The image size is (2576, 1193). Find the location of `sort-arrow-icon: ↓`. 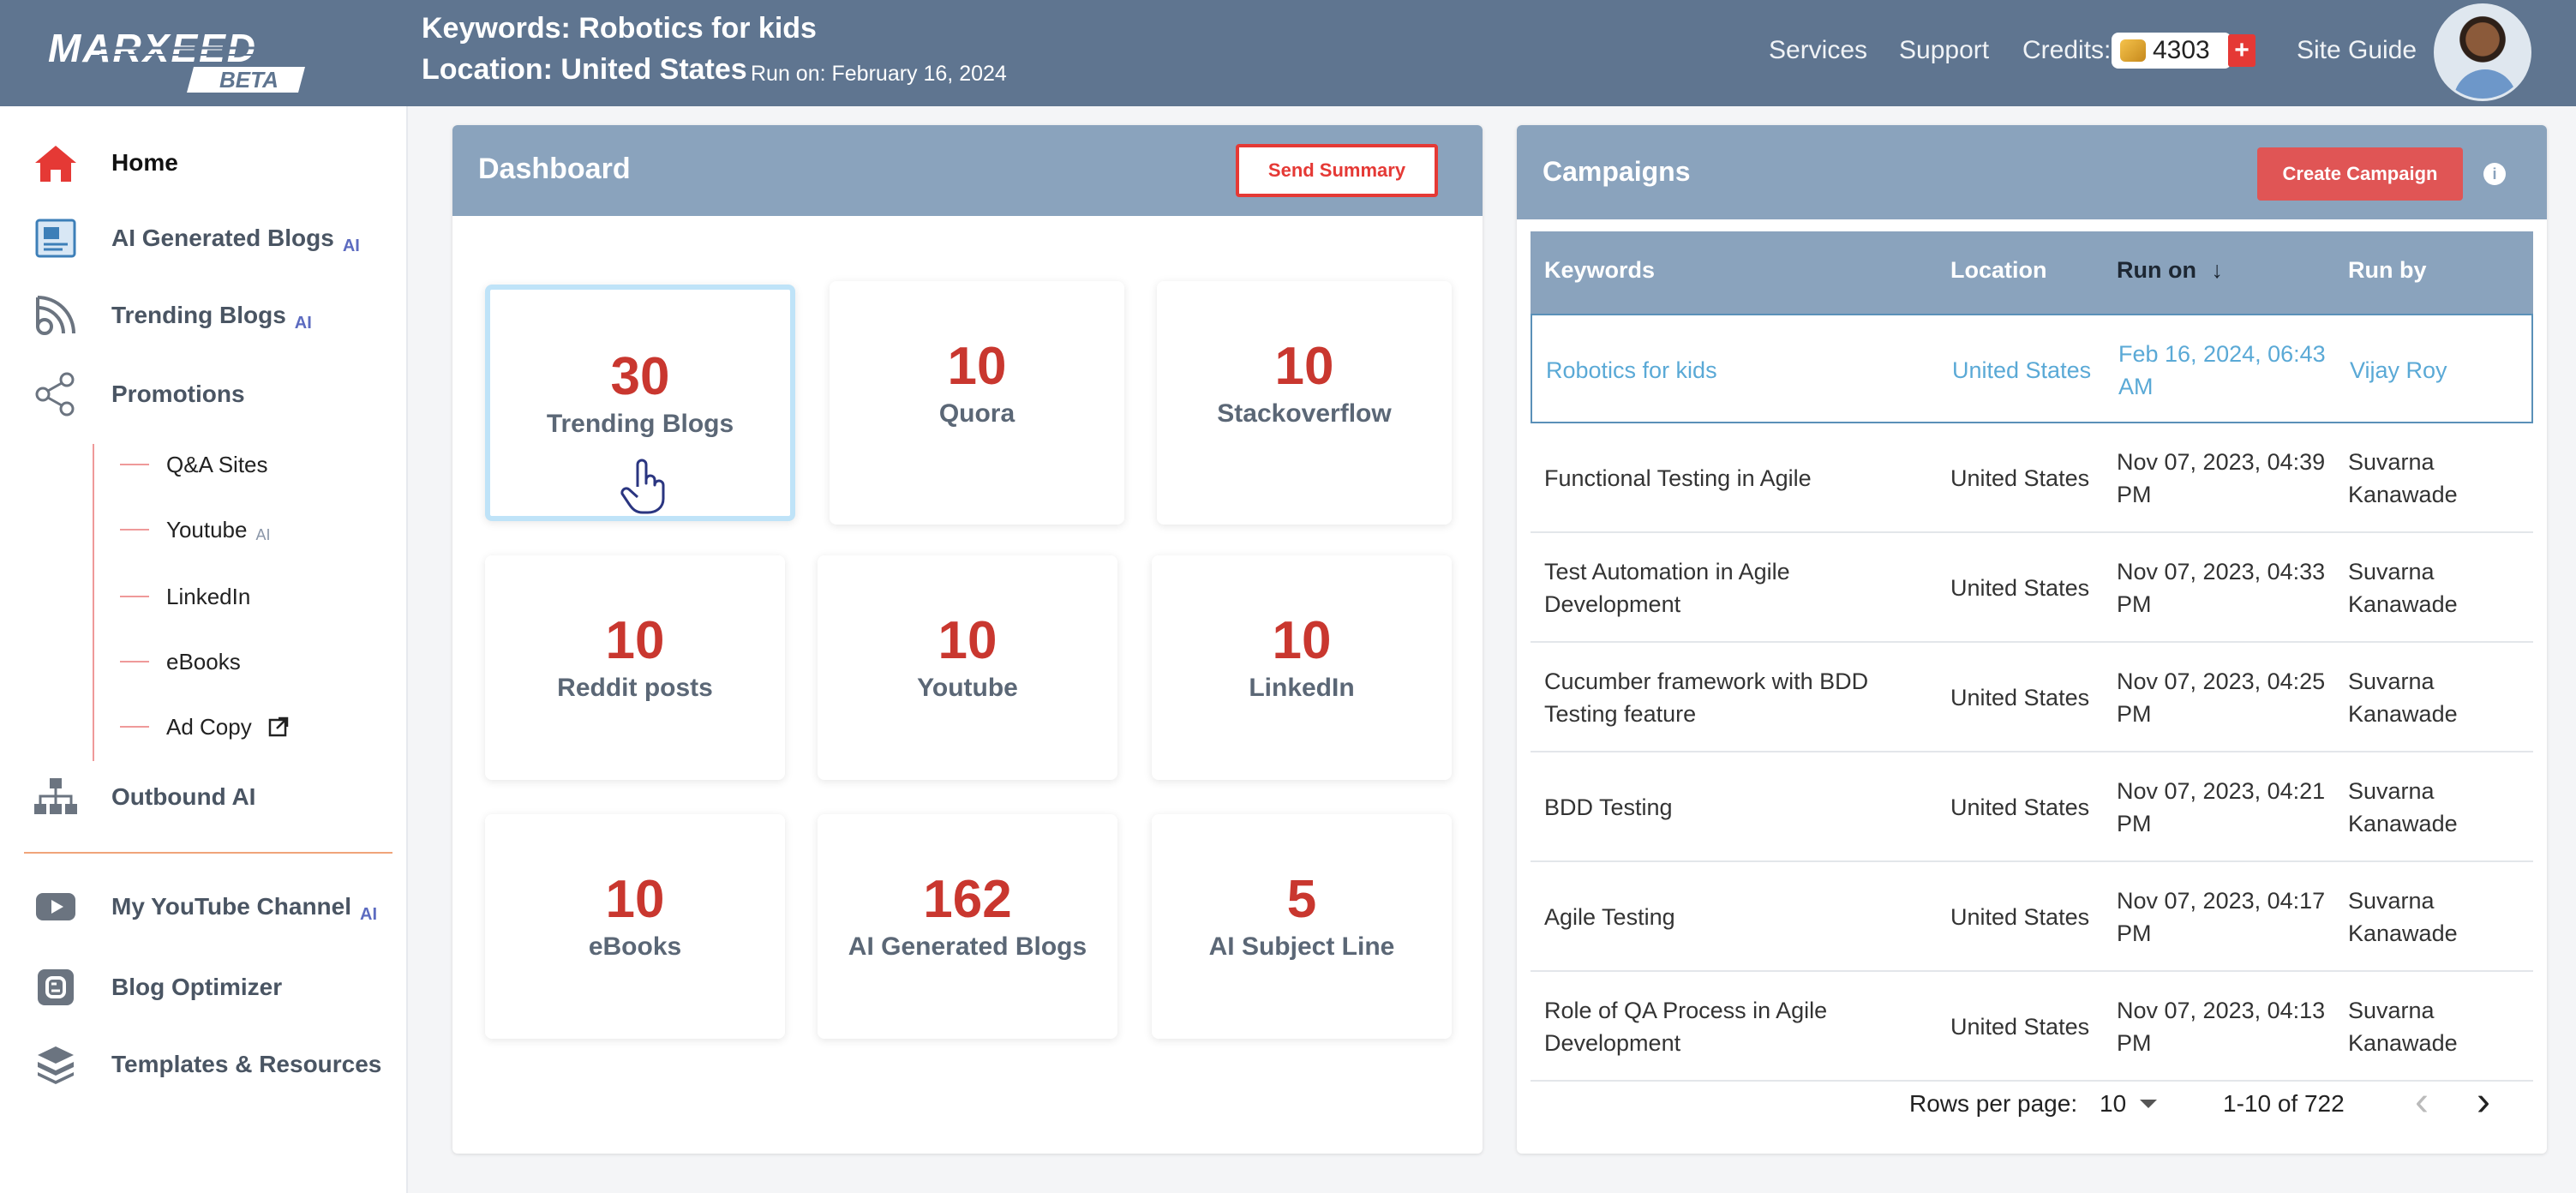

sort-arrow-icon: ↓ is located at coordinates (2217, 270).